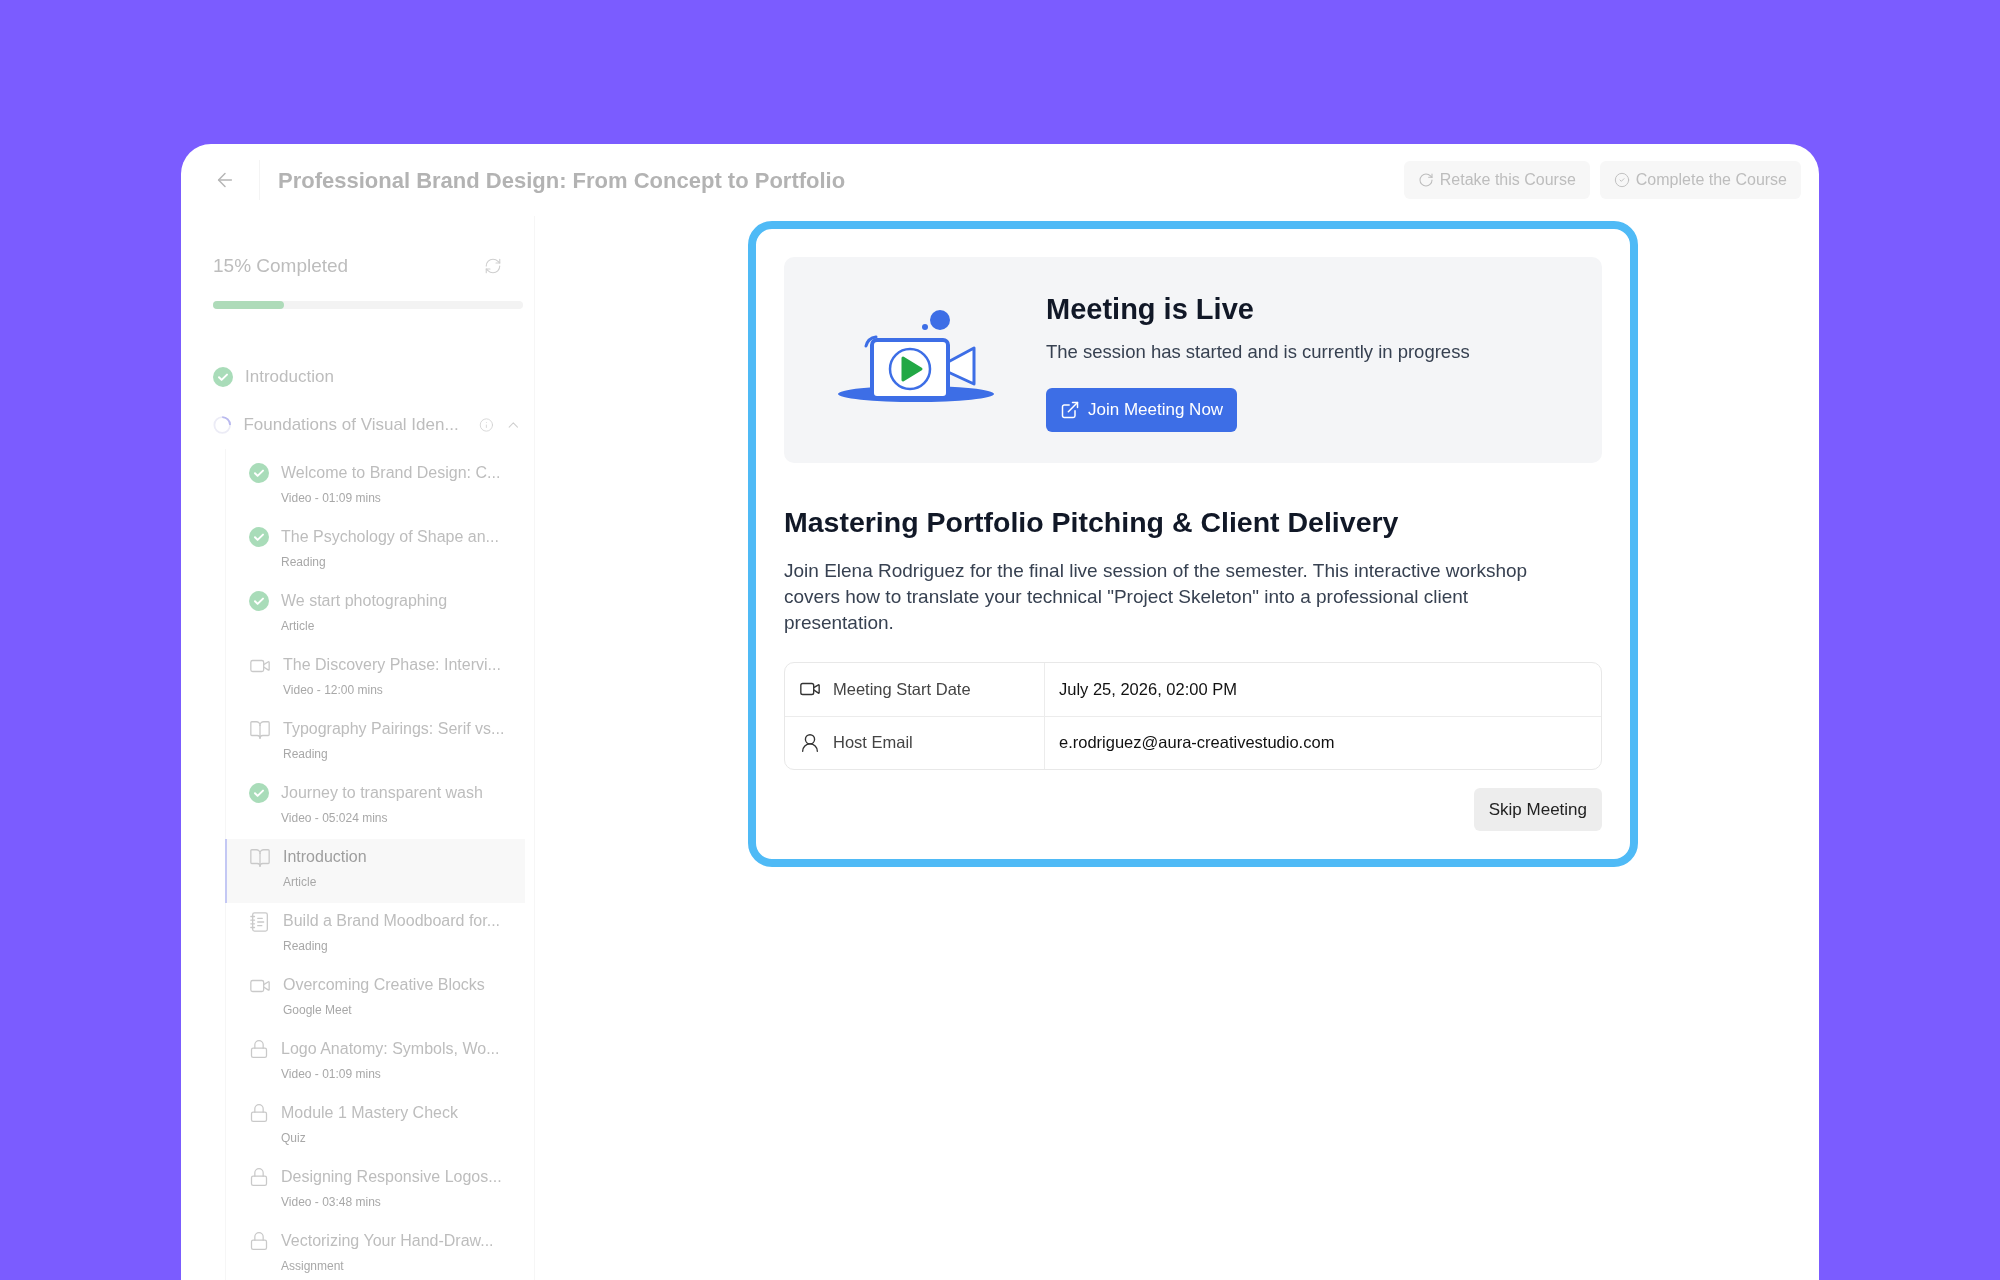 The width and height of the screenshot is (2000, 1280). I want to click on lesson-title: Journey to transparent wash, so click(382, 792).